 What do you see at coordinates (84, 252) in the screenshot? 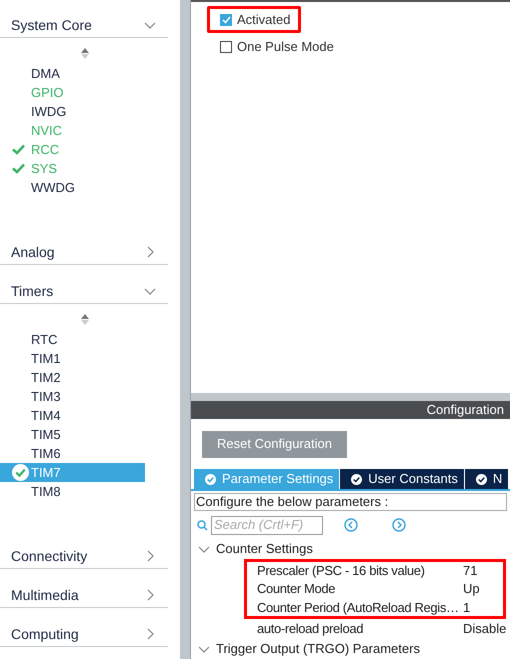
I see `category-header: Analog` at bounding box center [84, 252].